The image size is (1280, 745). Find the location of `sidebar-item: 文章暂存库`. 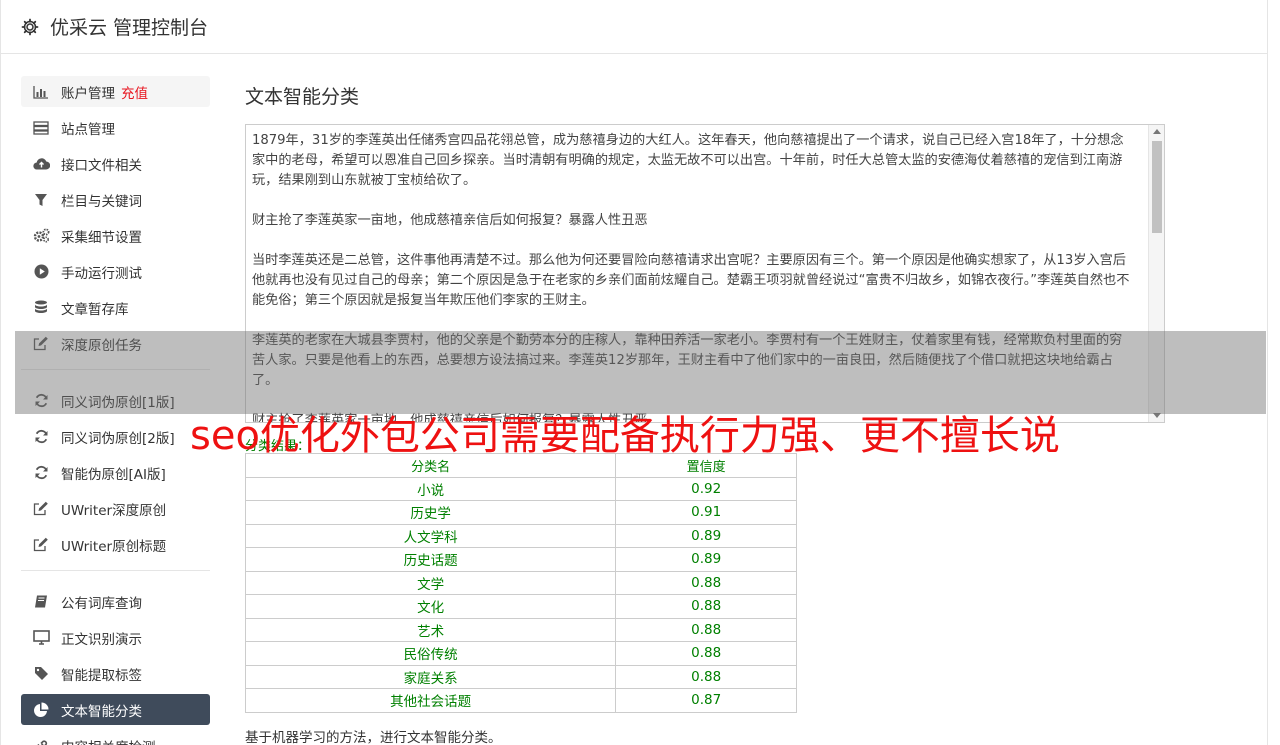

sidebar-item: 文章暂存库 is located at coordinates (115, 307).